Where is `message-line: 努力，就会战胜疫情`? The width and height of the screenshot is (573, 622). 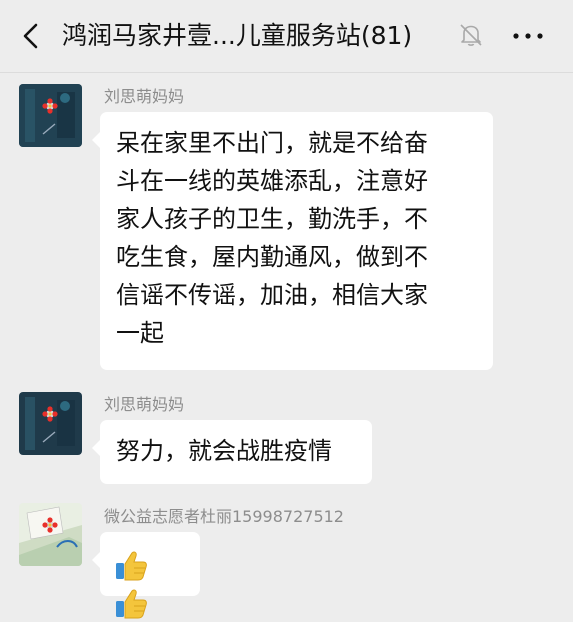
message-line: 努力，就会战胜疫情 is located at coordinates (224, 451).